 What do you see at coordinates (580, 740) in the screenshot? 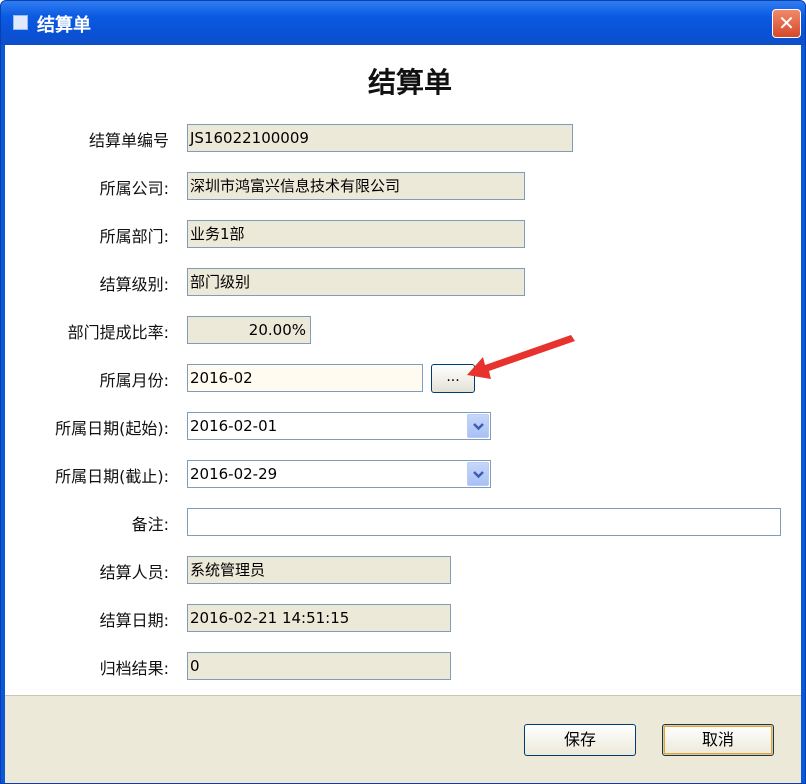
I see `save-button: 保存` at bounding box center [580, 740].